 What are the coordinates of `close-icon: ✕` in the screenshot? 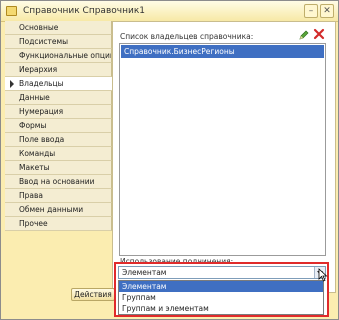 It's located at (327, 11).